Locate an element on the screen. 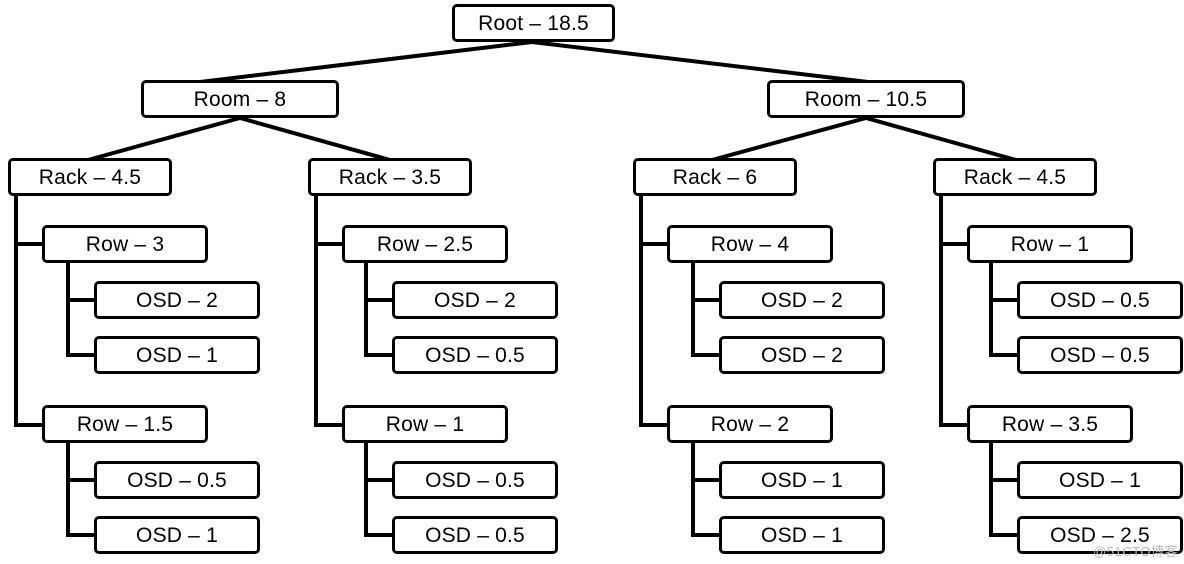 This screenshot has width=1184, height=564. node-room-left: Room – 8 is located at coordinates (240, 99).